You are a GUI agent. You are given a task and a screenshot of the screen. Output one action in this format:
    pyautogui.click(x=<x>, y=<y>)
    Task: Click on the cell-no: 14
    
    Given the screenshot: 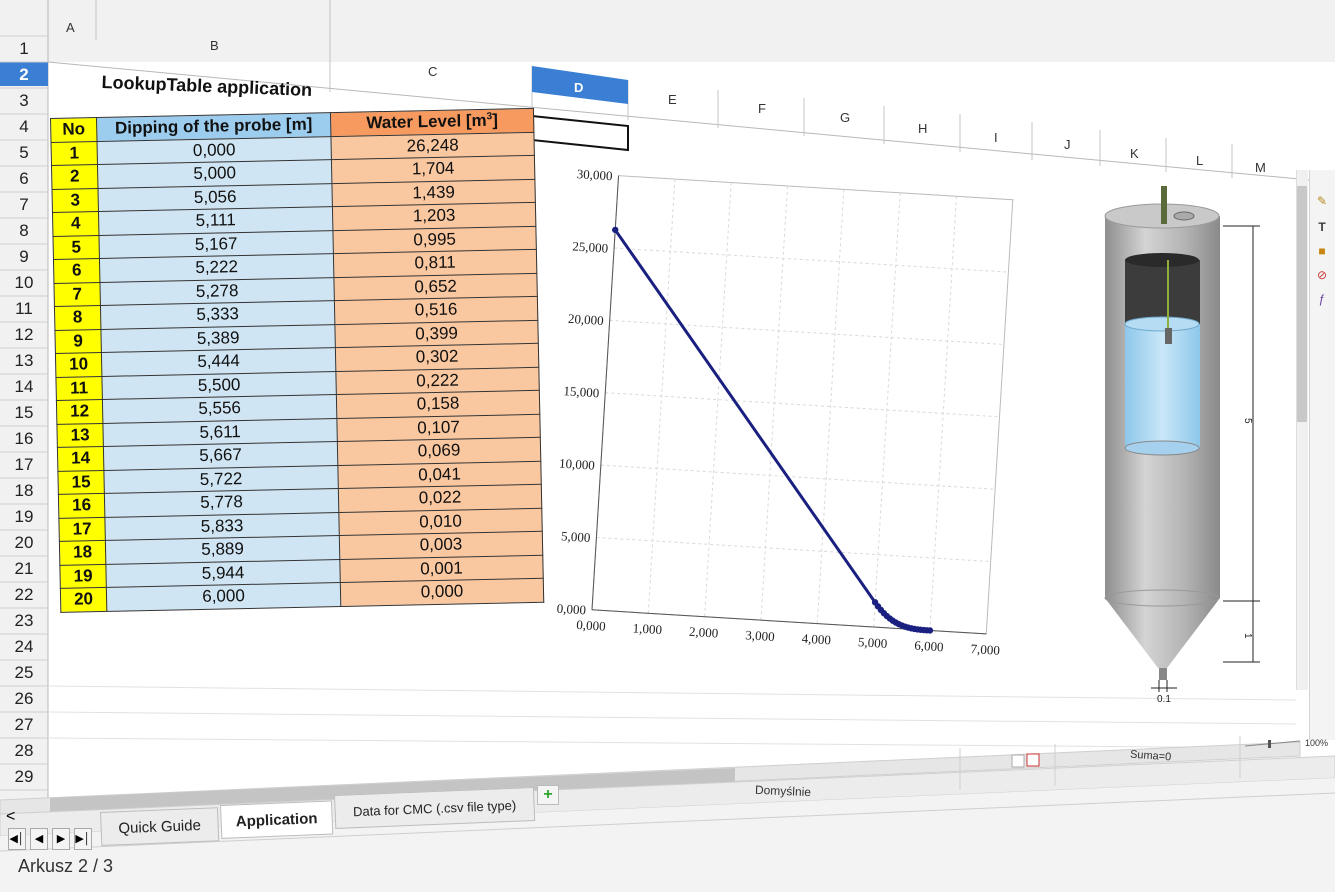 What is the action you would take?
    pyautogui.click(x=80, y=458)
    